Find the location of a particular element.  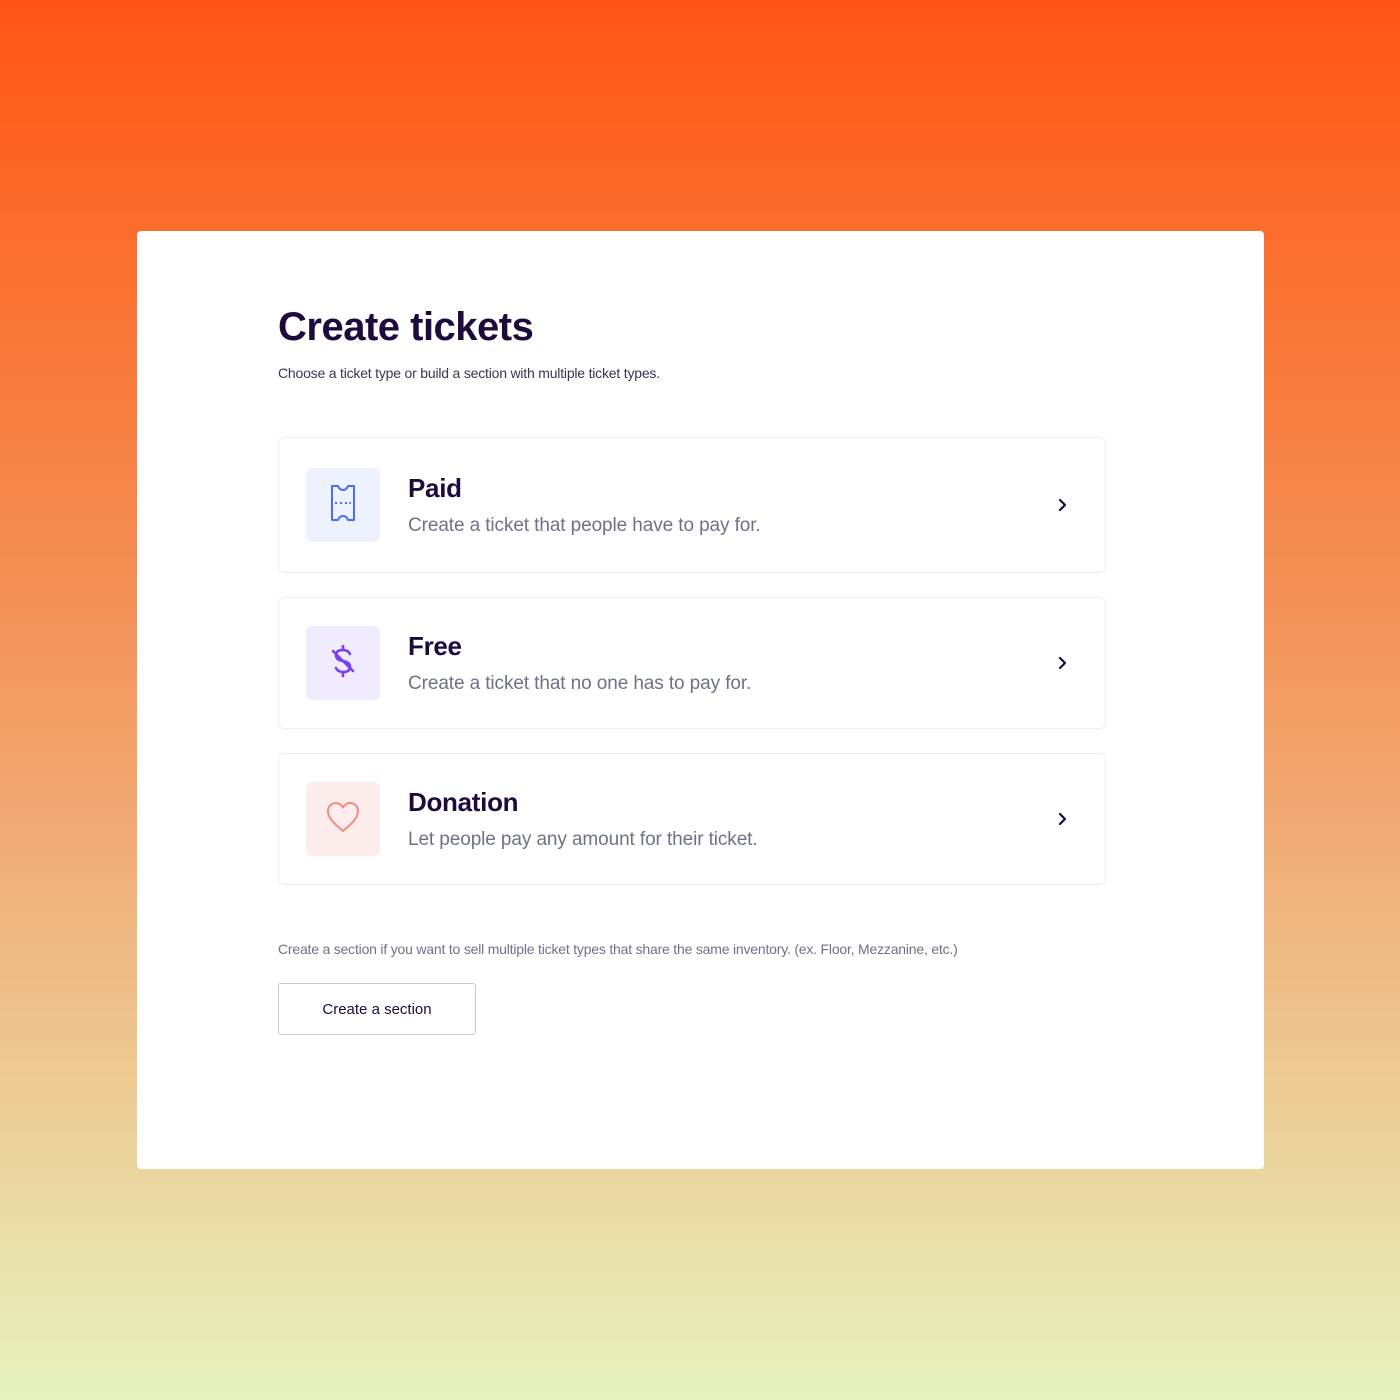

no-dollar-icon is located at coordinates (343, 663).